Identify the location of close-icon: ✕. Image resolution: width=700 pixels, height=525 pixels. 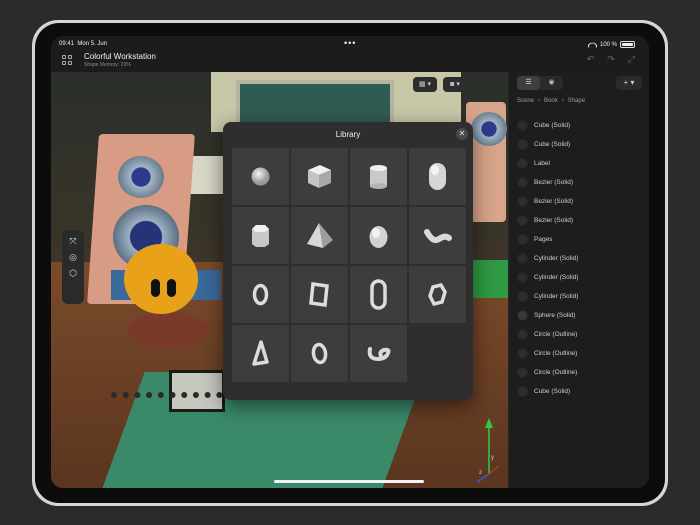
(462, 134).